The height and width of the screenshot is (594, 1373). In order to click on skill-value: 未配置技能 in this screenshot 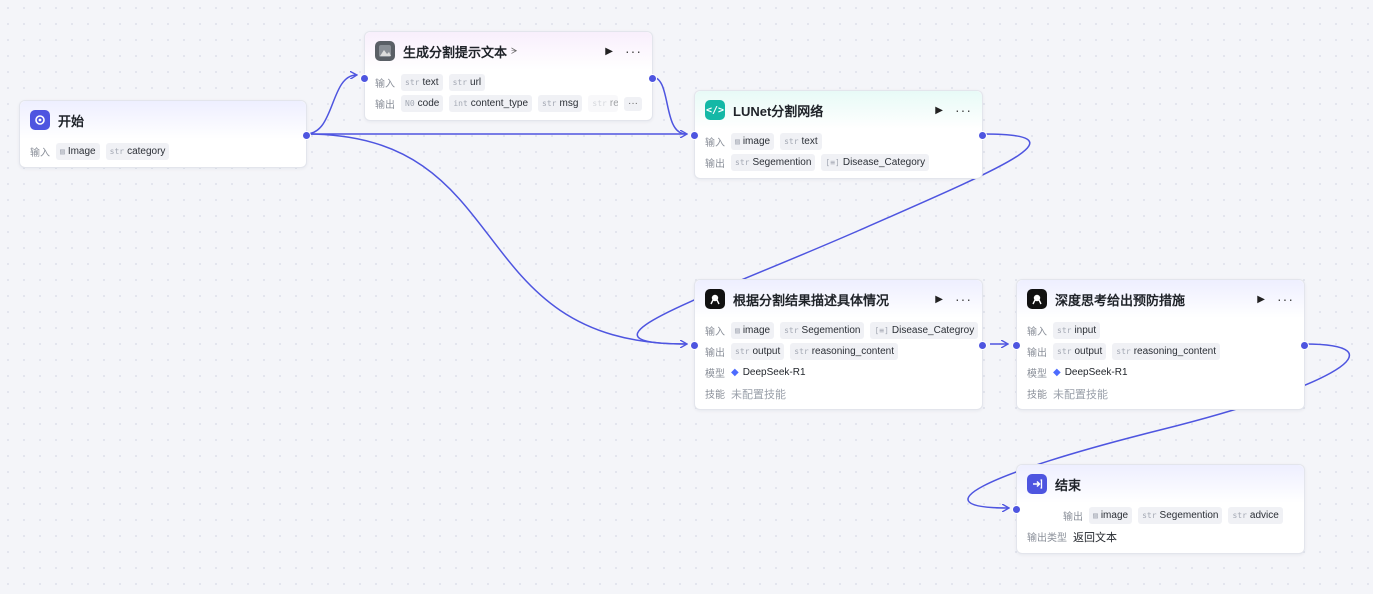, I will do `click(1080, 394)`.